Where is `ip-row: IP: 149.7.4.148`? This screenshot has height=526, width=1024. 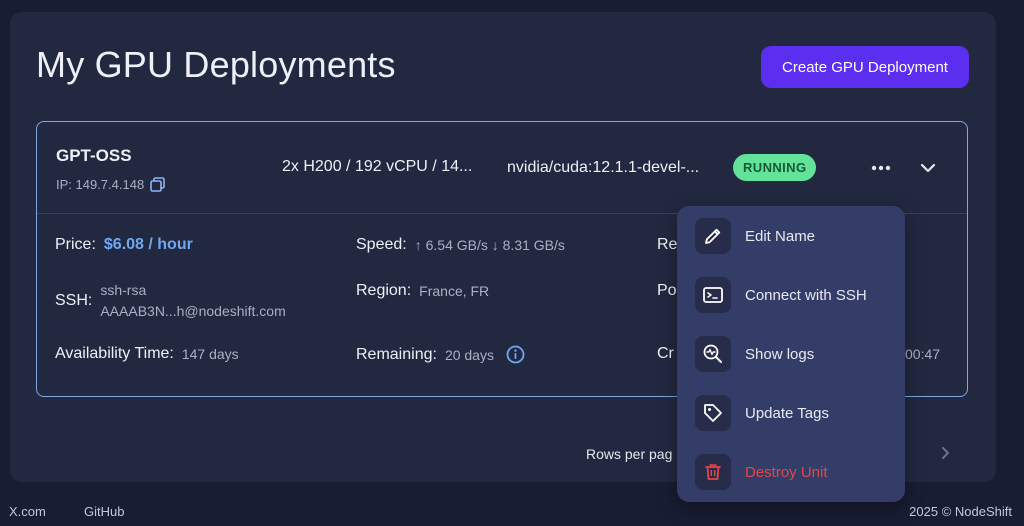 ip-row: IP: 149.7.4.148 is located at coordinates (110, 184).